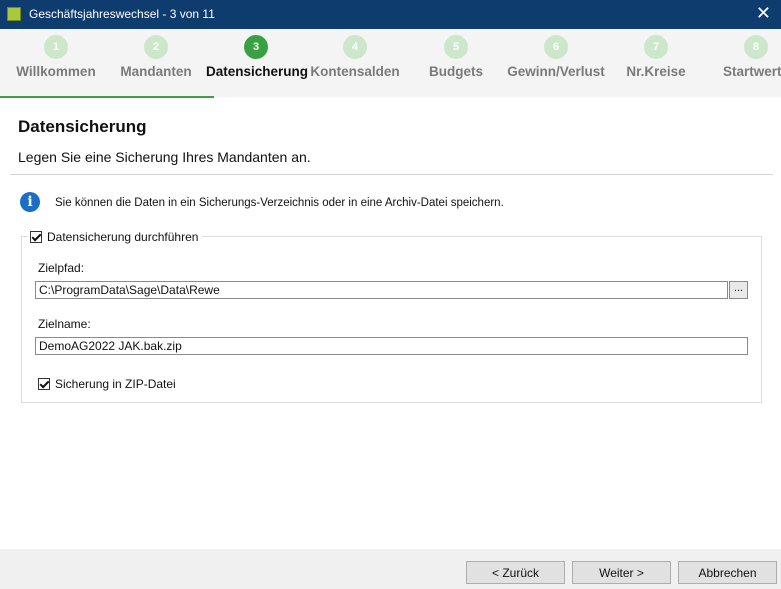 The height and width of the screenshot is (589, 781). What do you see at coordinates (515, 572) in the screenshot?
I see `back-button: < Zurück` at bounding box center [515, 572].